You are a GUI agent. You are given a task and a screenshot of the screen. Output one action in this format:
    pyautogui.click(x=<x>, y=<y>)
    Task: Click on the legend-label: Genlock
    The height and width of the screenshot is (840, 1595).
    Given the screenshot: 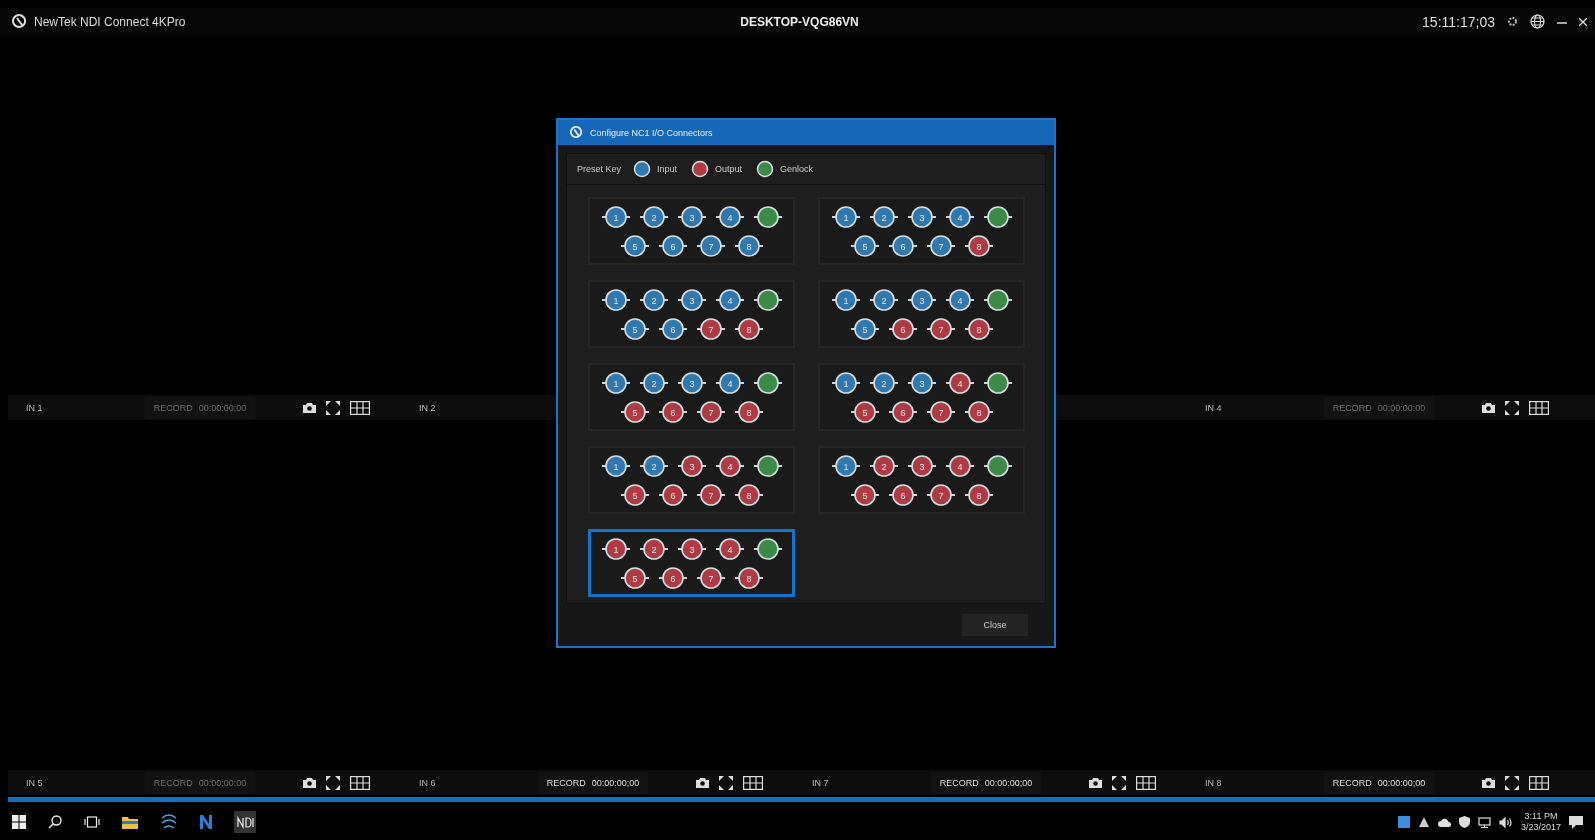 What is the action you would take?
    pyautogui.click(x=797, y=169)
    